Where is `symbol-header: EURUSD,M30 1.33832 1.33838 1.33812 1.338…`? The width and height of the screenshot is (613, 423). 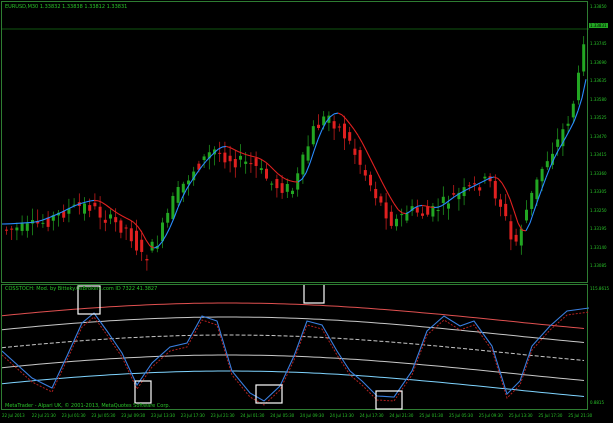
symbol-header: EURUSD,M30 1.33832 1.33838 1.33812 1.338… is located at coordinates (66, 7).